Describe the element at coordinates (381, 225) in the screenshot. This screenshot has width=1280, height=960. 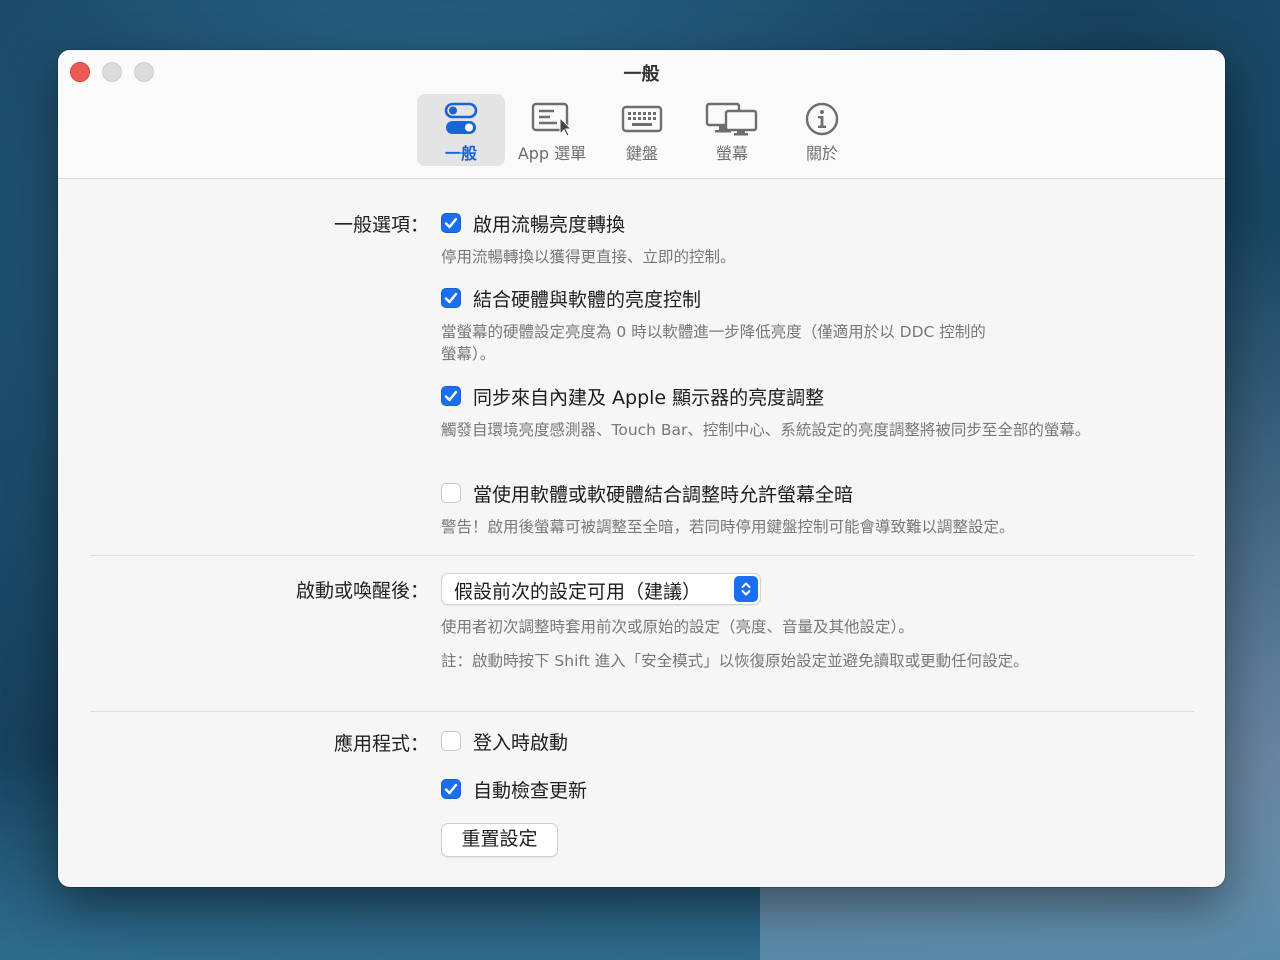
I see `general-options-label: 一般選項：` at that location.